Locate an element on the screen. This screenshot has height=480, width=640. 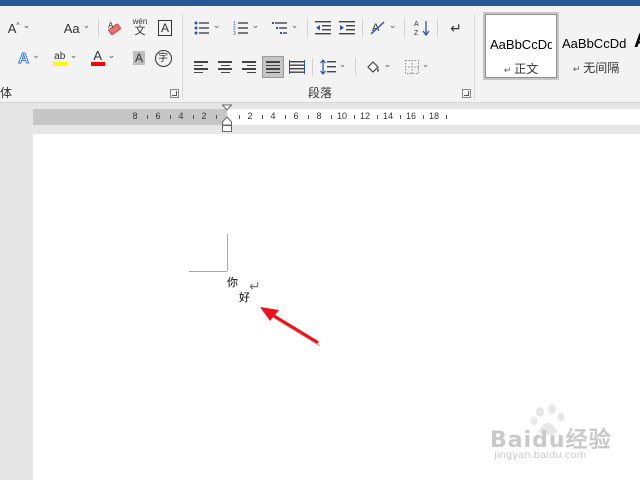
ruler-number: 18 is located at coordinates (434, 116).